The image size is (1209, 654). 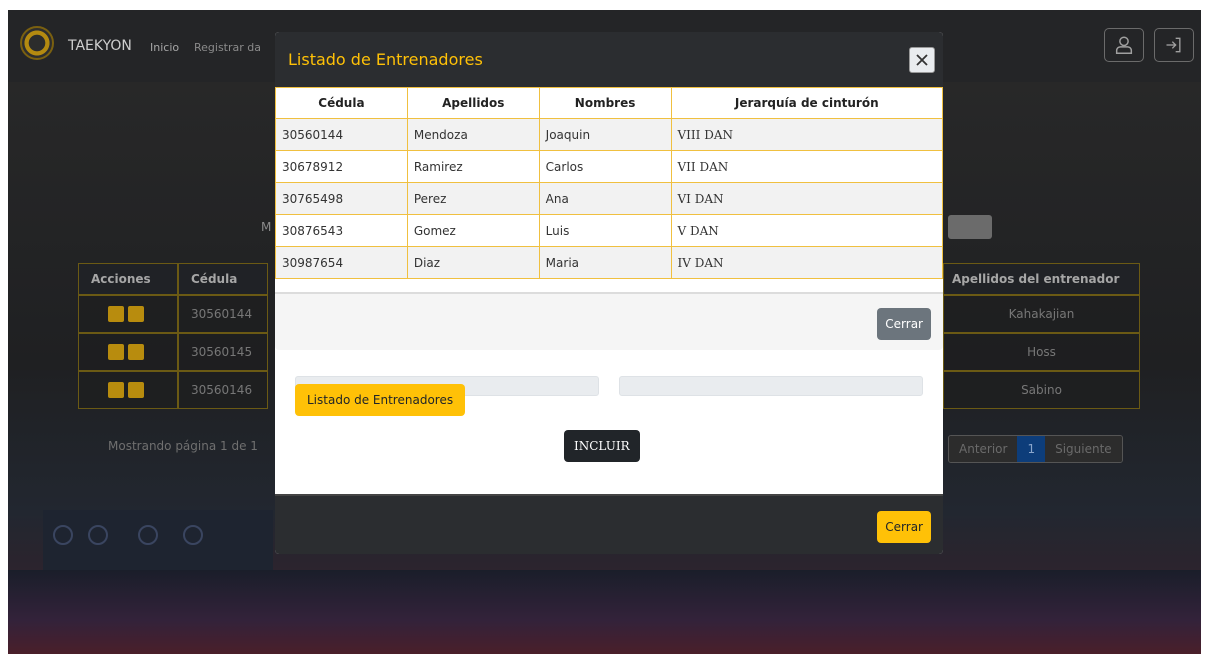 I want to click on cell-apellidos: Ramirez, so click(x=473, y=166).